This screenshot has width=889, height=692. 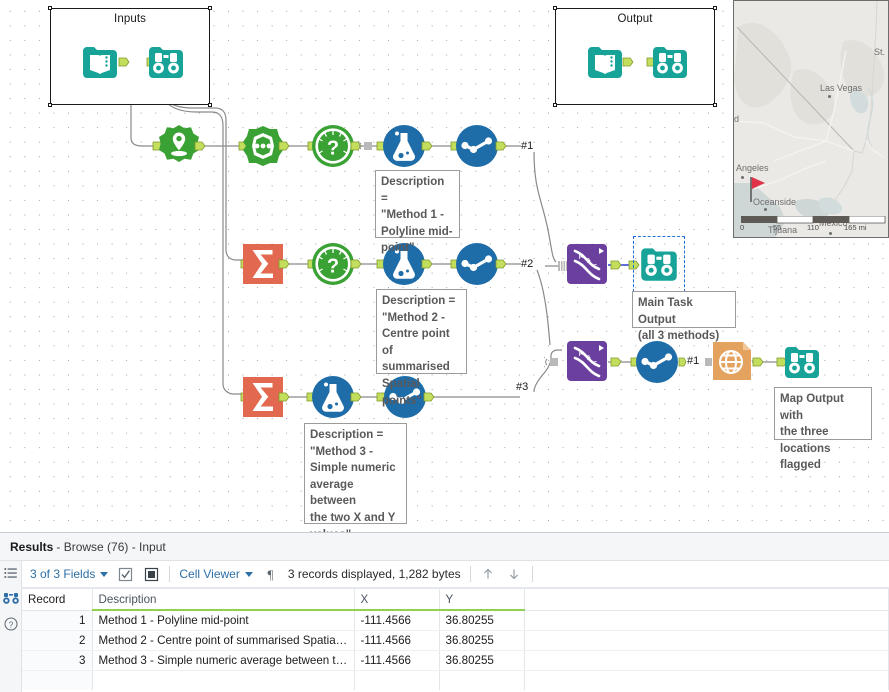 What do you see at coordinates (522, 387) in the screenshot?
I see `wire-label-3: #3` at bounding box center [522, 387].